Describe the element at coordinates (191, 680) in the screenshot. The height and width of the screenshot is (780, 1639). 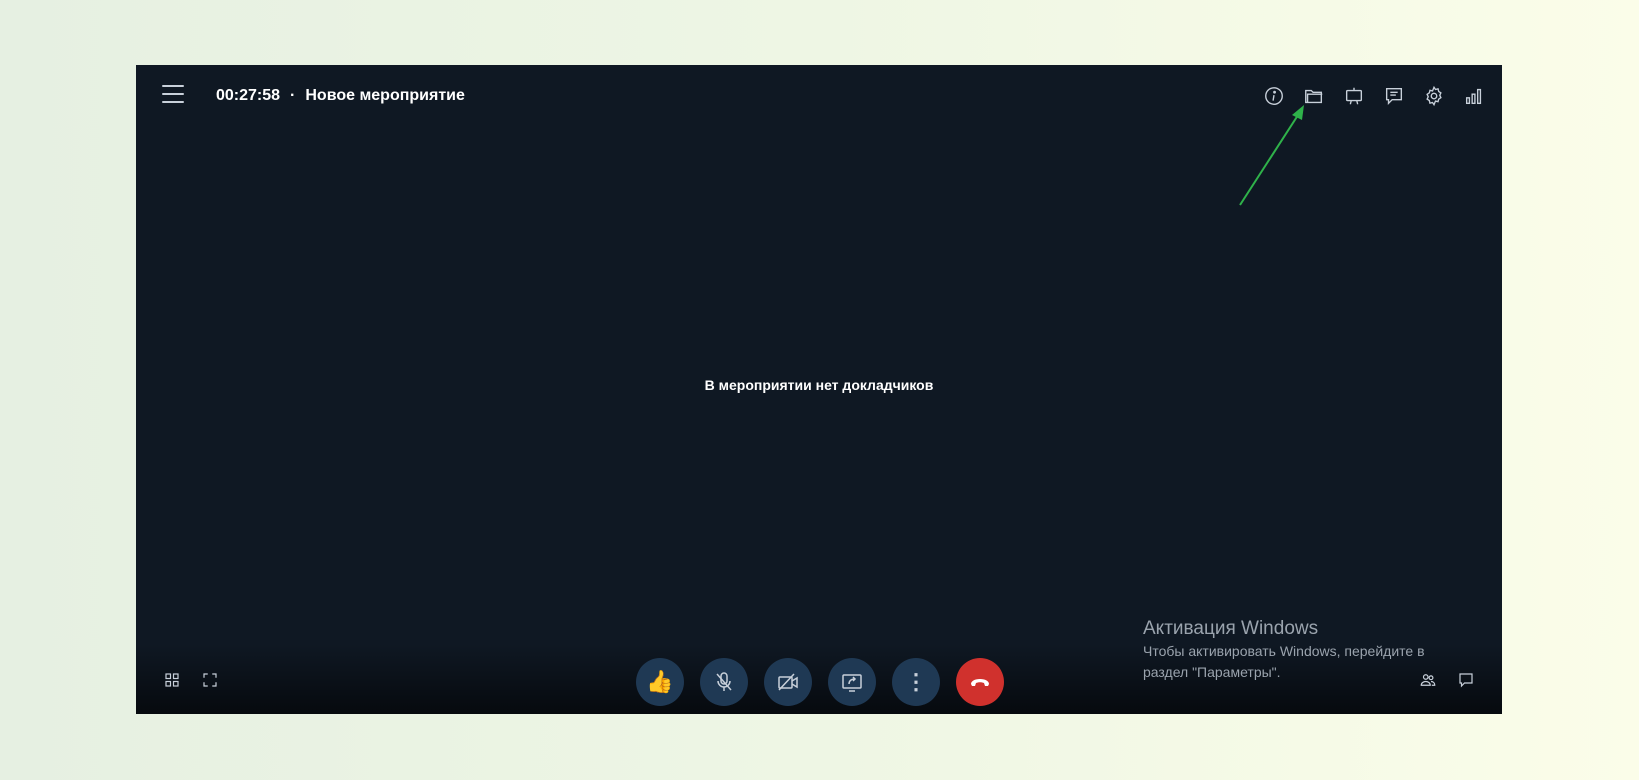
I see `bottom-left-tools` at that location.